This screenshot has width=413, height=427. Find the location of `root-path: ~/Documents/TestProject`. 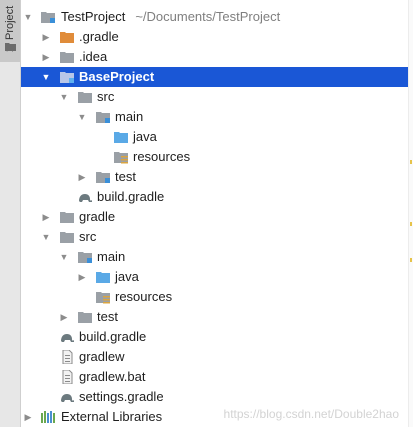

root-path: ~/Documents/TestProject is located at coordinates (208, 16).